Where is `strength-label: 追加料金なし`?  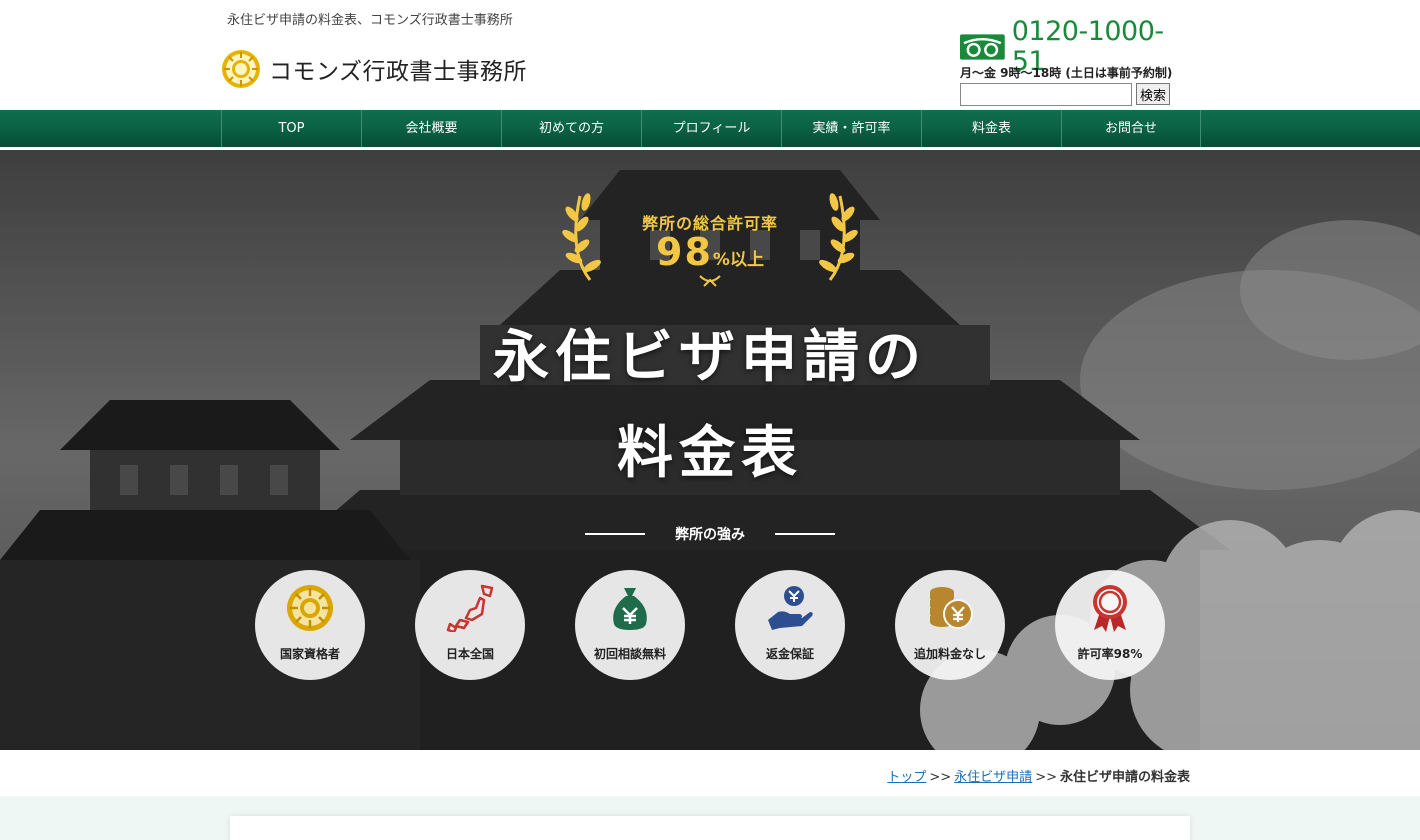 strength-label: 追加料金なし is located at coordinates (949, 654).